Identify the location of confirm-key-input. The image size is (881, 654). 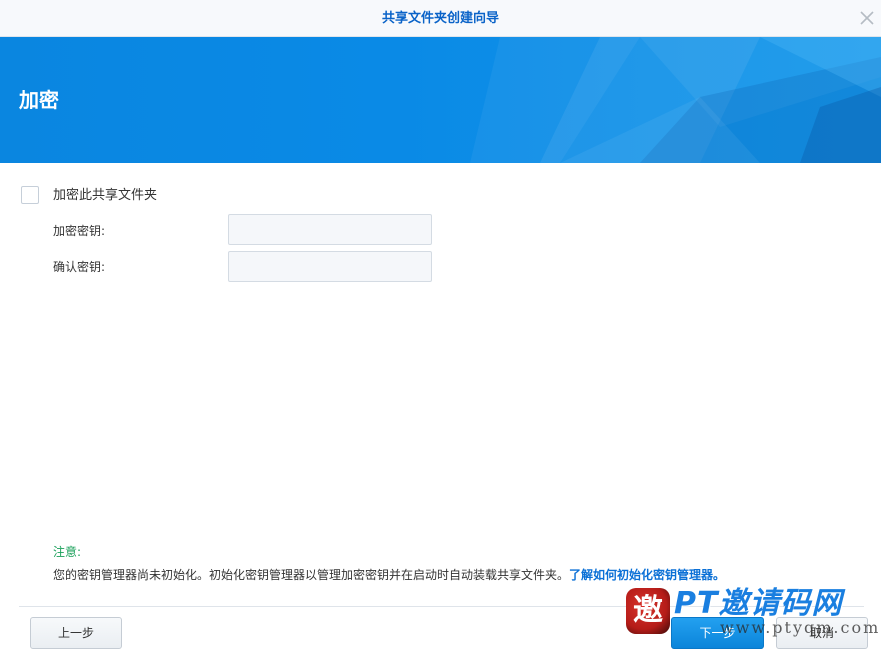
(330, 266).